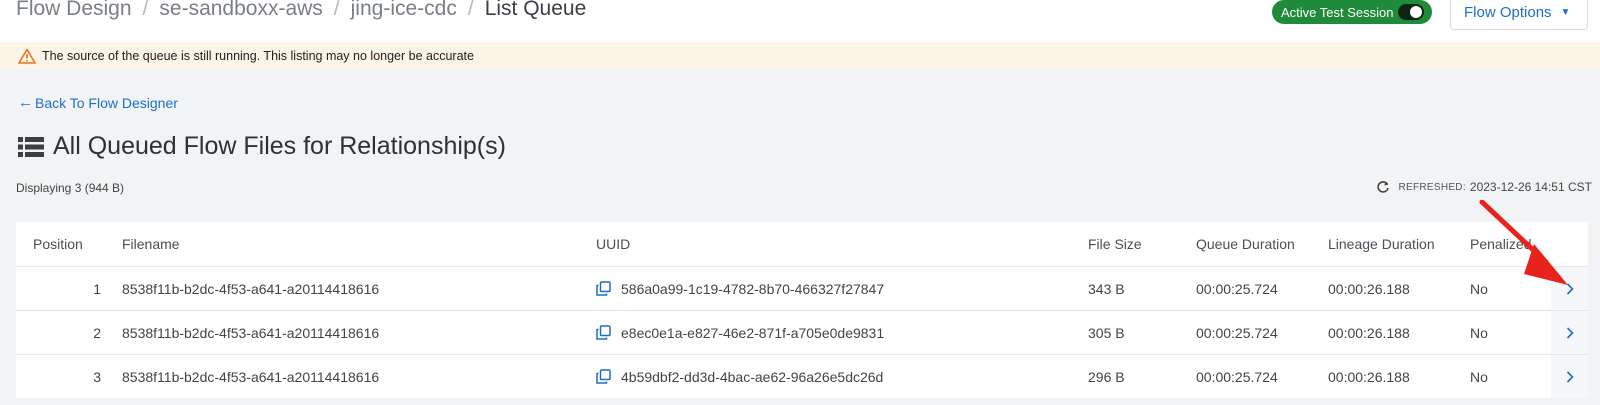 The height and width of the screenshot is (405, 1600). What do you see at coordinates (1245, 244) in the screenshot?
I see `column-header-queue-duration: Queue Duration` at bounding box center [1245, 244].